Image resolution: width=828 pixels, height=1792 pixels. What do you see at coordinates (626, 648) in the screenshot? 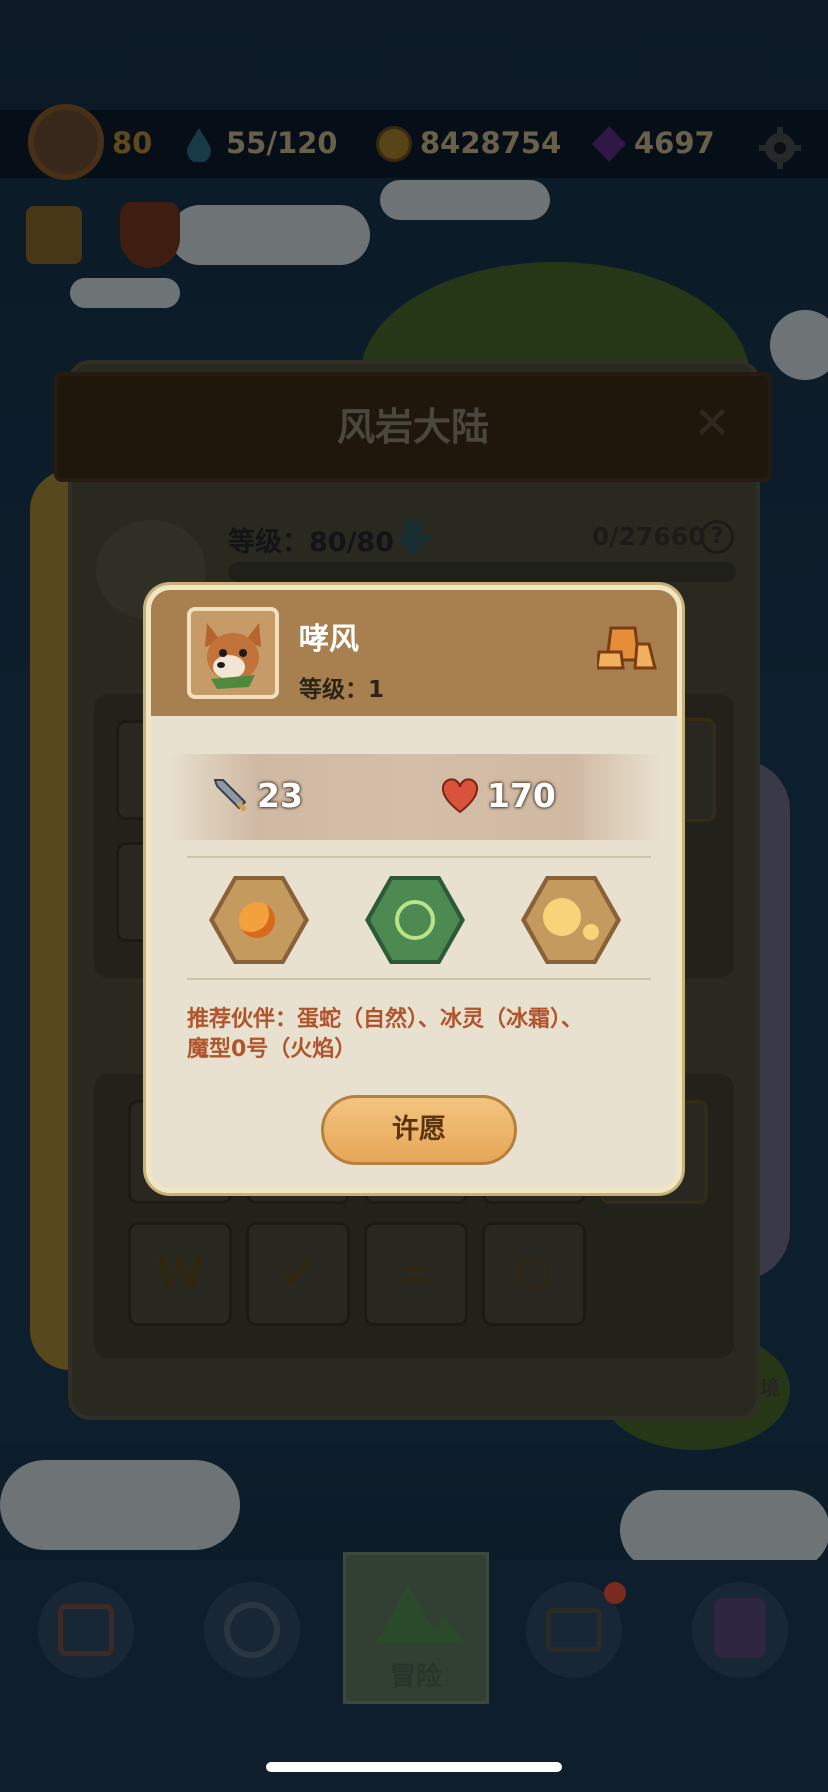
I see `rock-class-icon` at bounding box center [626, 648].